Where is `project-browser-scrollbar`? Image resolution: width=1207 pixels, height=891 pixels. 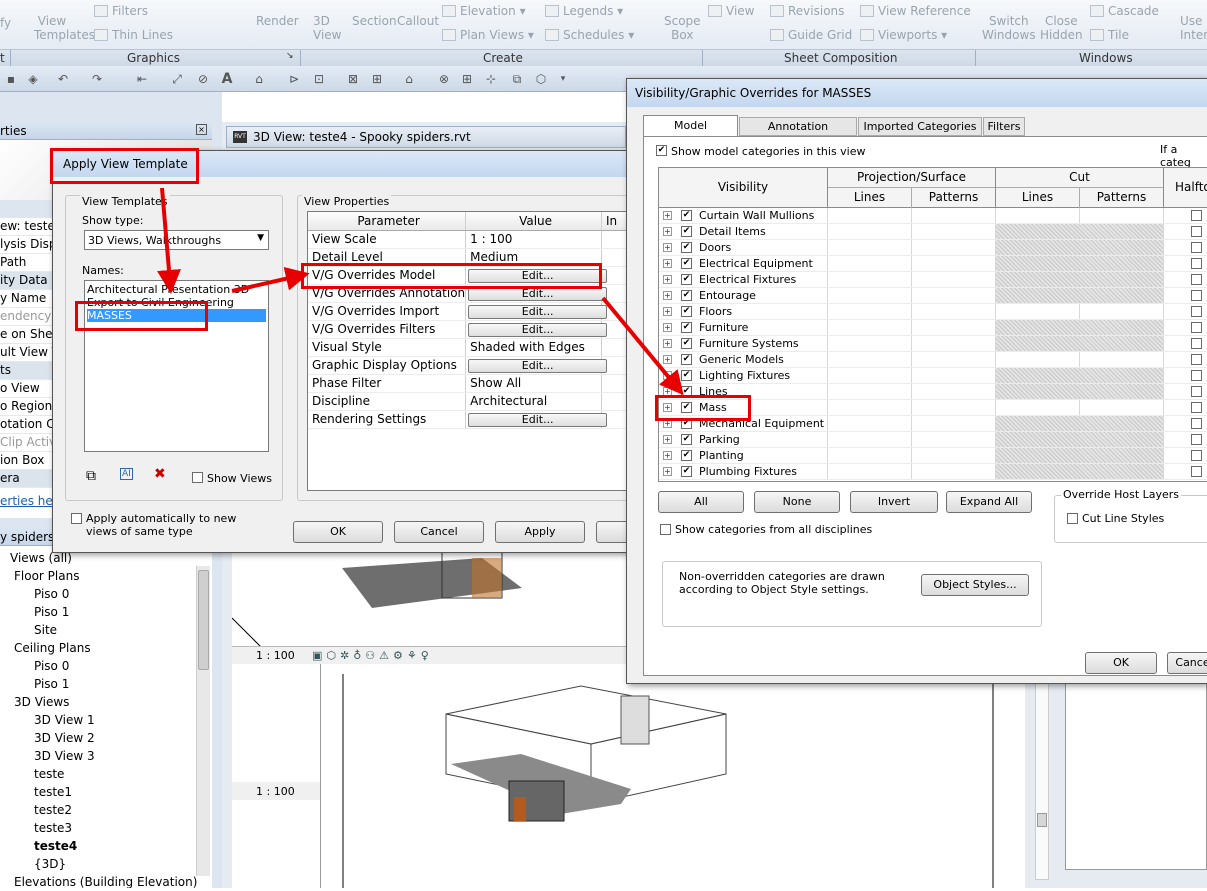
project-browser-scrollbar is located at coordinates (203, 721).